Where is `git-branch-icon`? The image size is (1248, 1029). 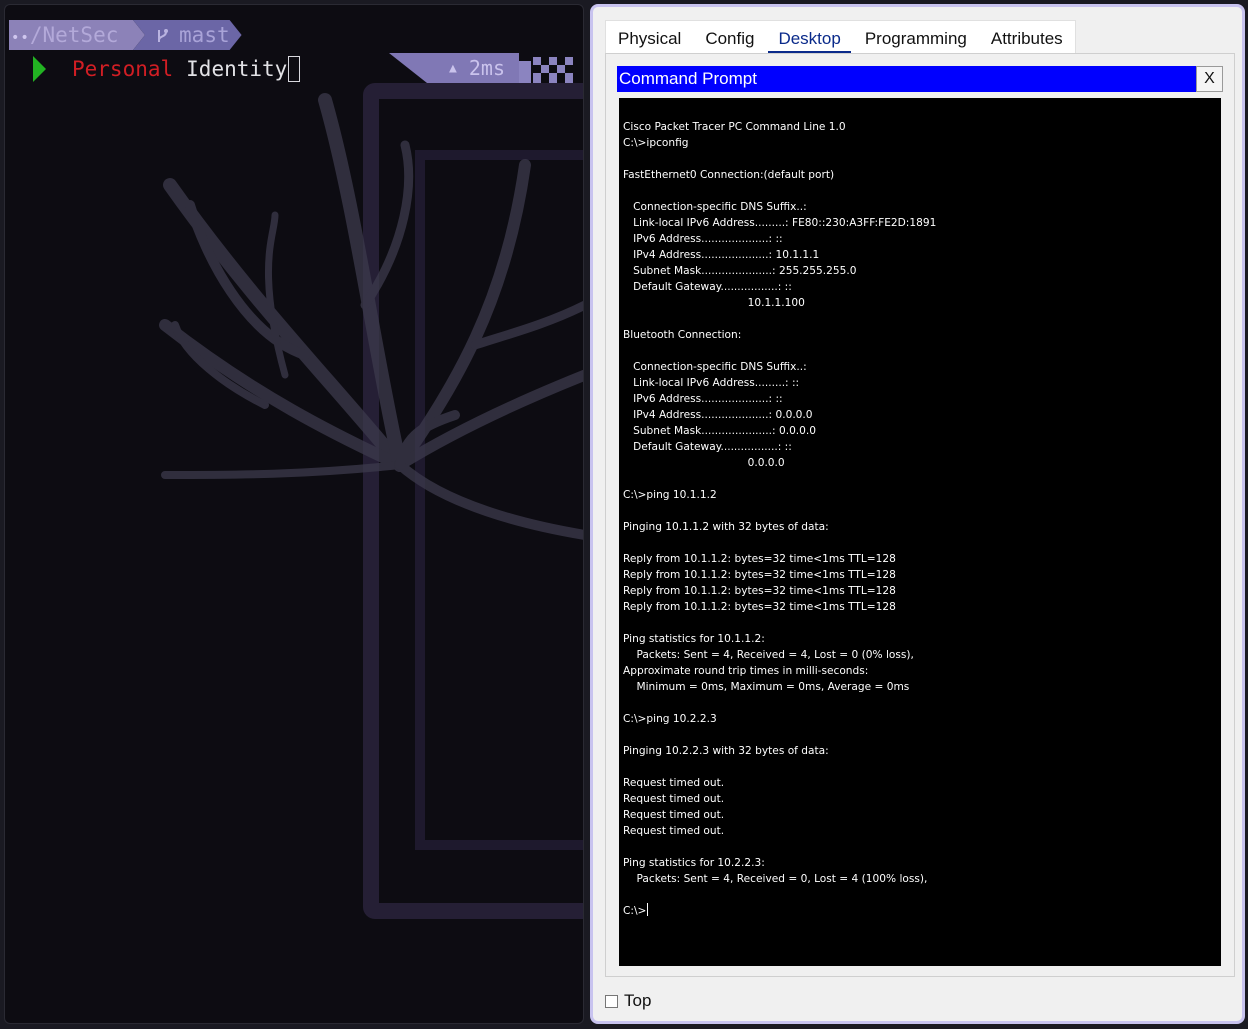
git-branch-icon is located at coordinates (162, 36).